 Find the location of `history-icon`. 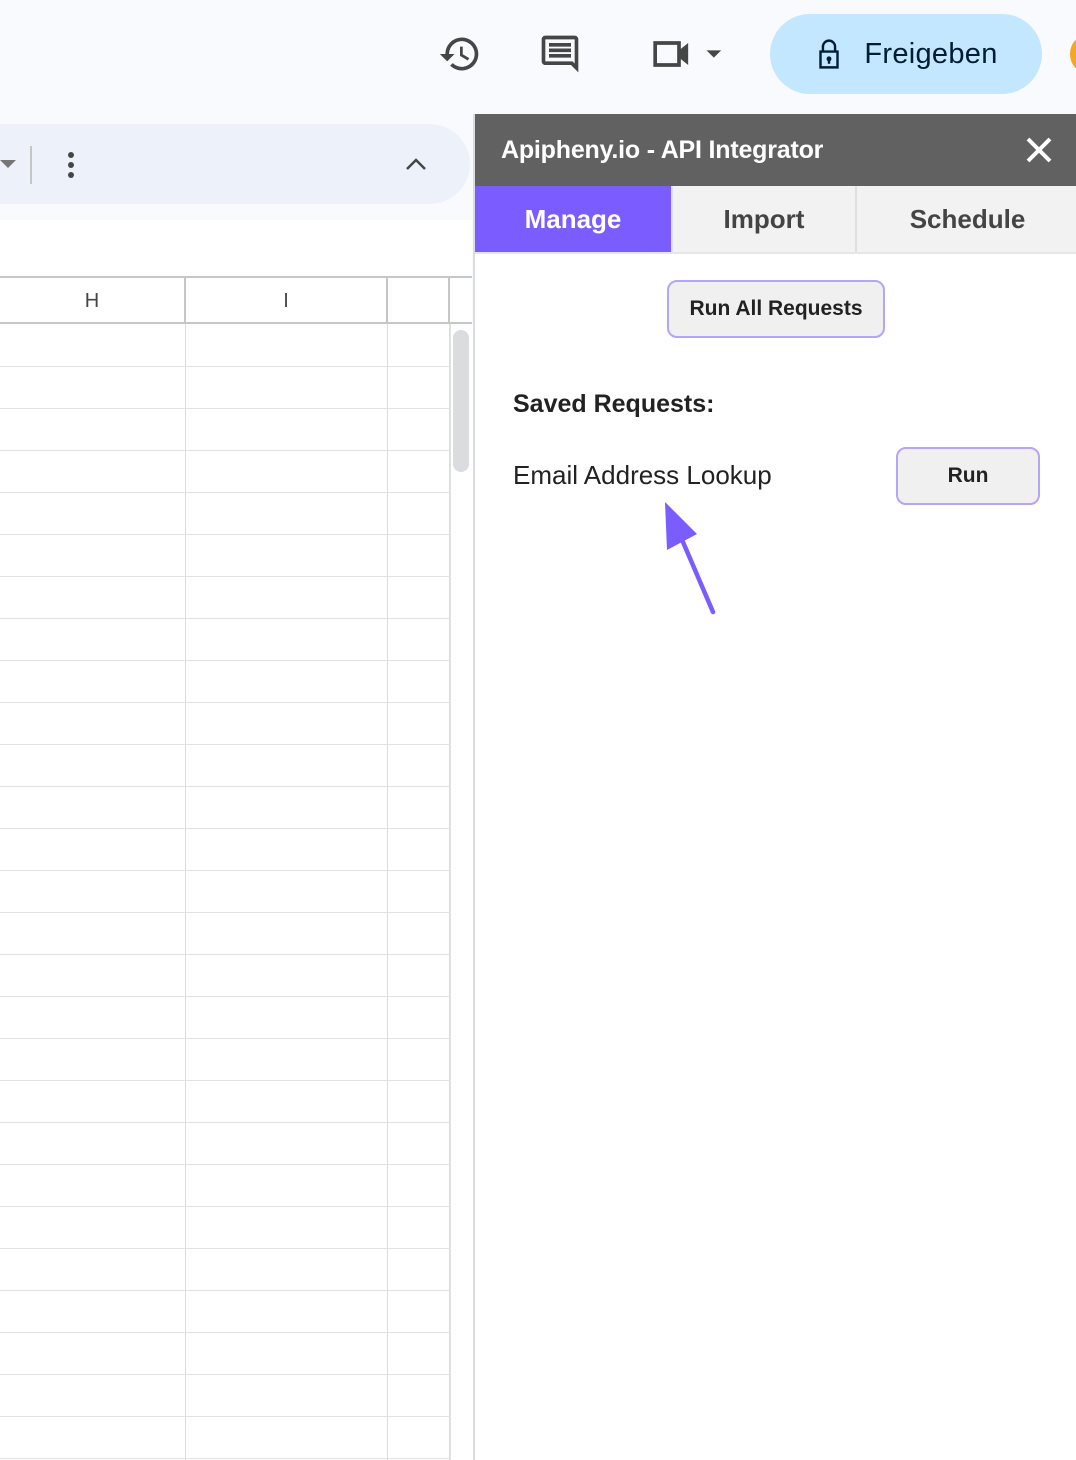

history-icon is located at coordinates (460, 54).